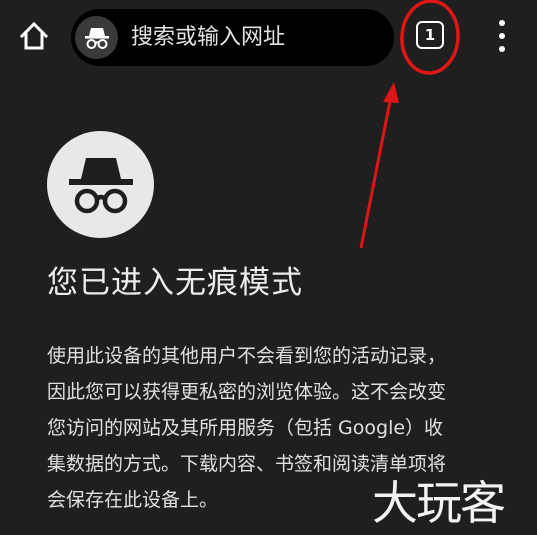 Image resolution: width=537 pixels, height=535 pixels. I want to click on tab-switcher-button: 1, so click(430, 35).